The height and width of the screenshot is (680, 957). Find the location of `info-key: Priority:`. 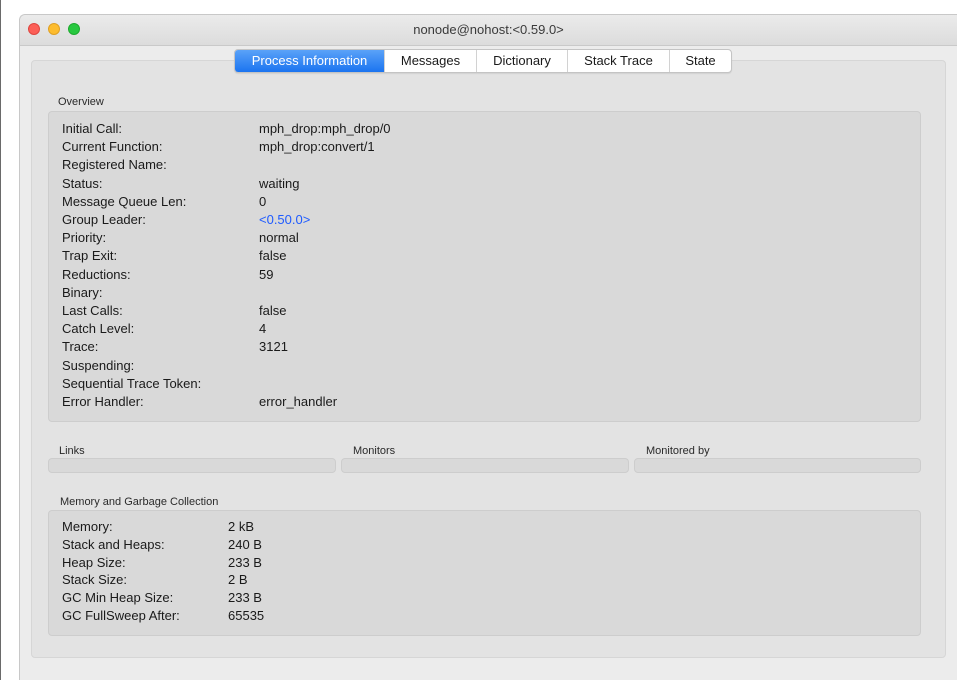

info-key: Priority: is located at coordinates (84, 238).